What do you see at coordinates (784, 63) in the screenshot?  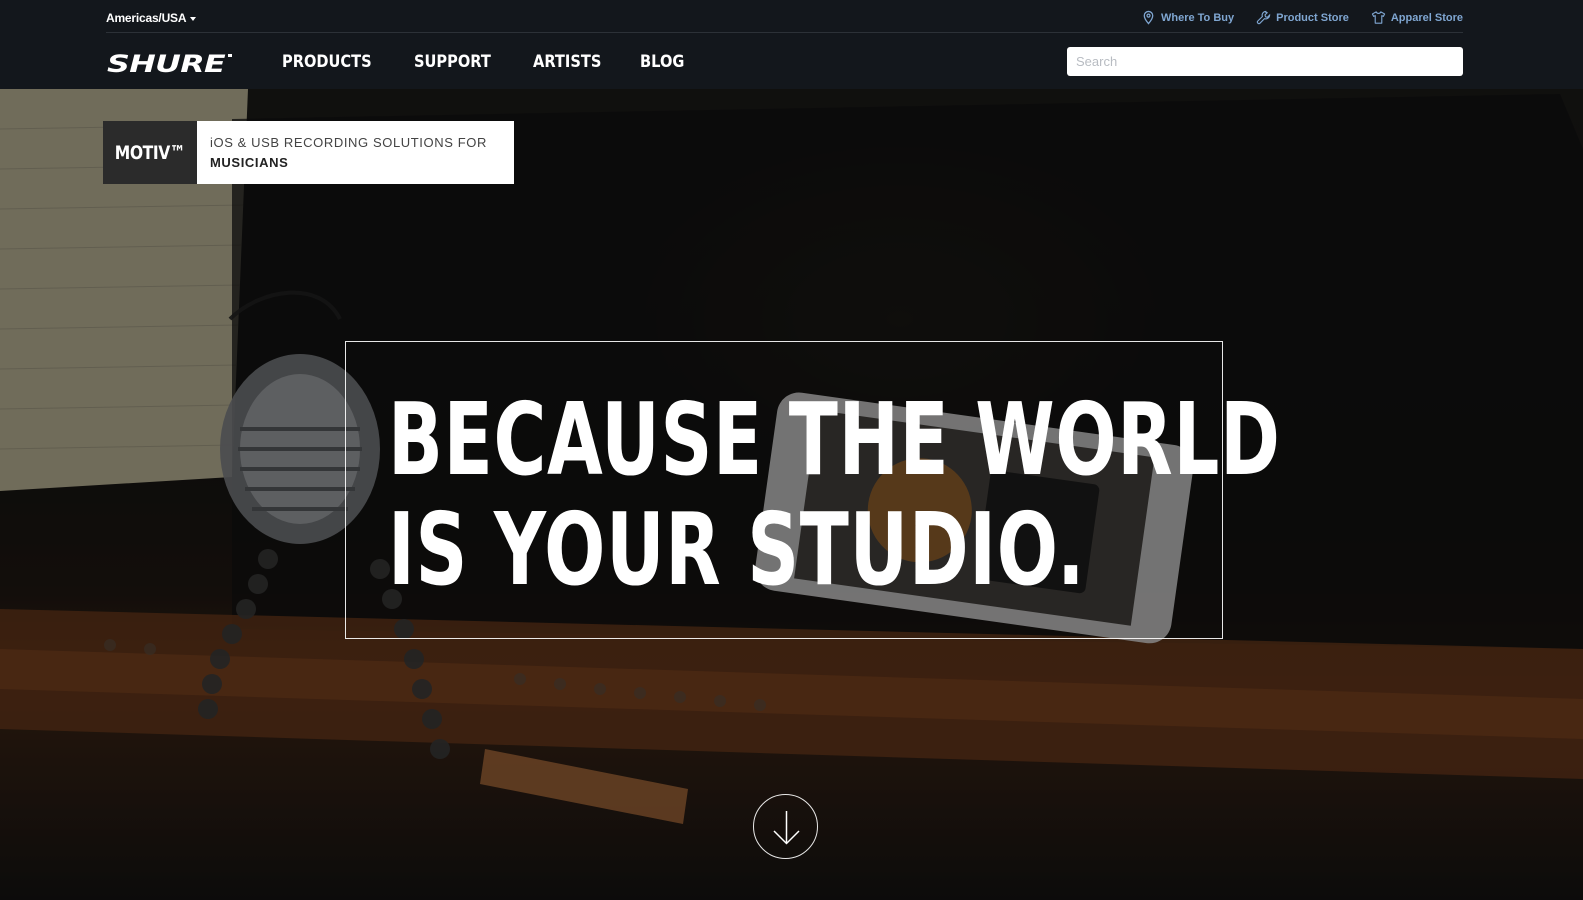 I see `main-nav: SHURE PRODUCTS SUPPORT ARTISTS BLOG` at bounding box center [784, 63].